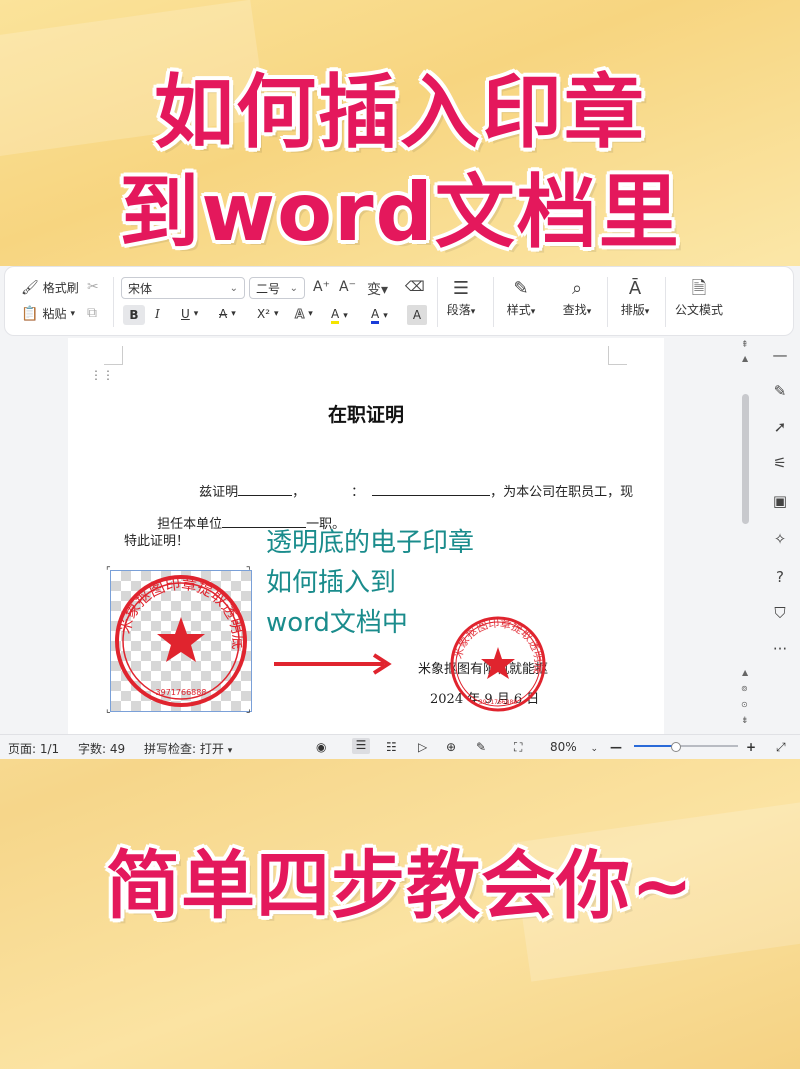  I want to click on selection-handle: ⌞, so click(108, 709).